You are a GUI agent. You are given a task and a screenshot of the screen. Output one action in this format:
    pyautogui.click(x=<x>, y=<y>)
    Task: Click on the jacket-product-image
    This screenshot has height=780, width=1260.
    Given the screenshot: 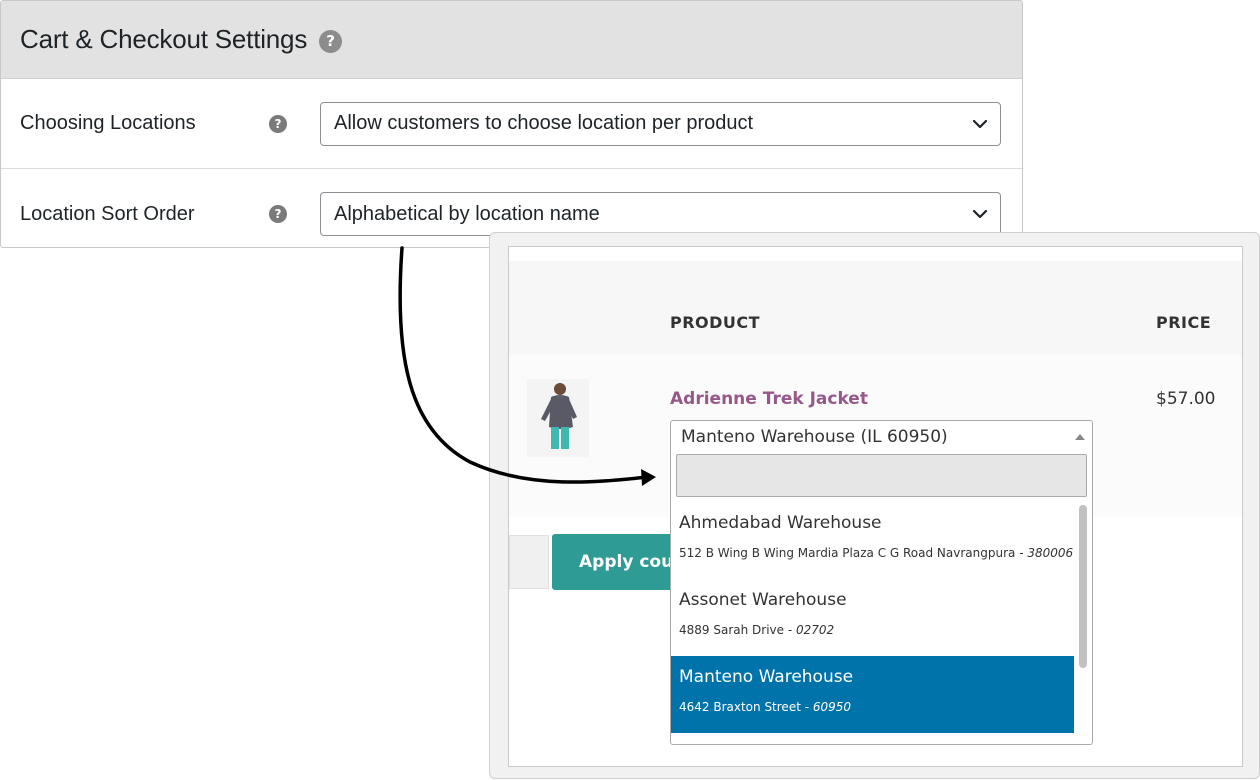 What is the action you would take?
    pyautogui.click(x=558, y=418)
    